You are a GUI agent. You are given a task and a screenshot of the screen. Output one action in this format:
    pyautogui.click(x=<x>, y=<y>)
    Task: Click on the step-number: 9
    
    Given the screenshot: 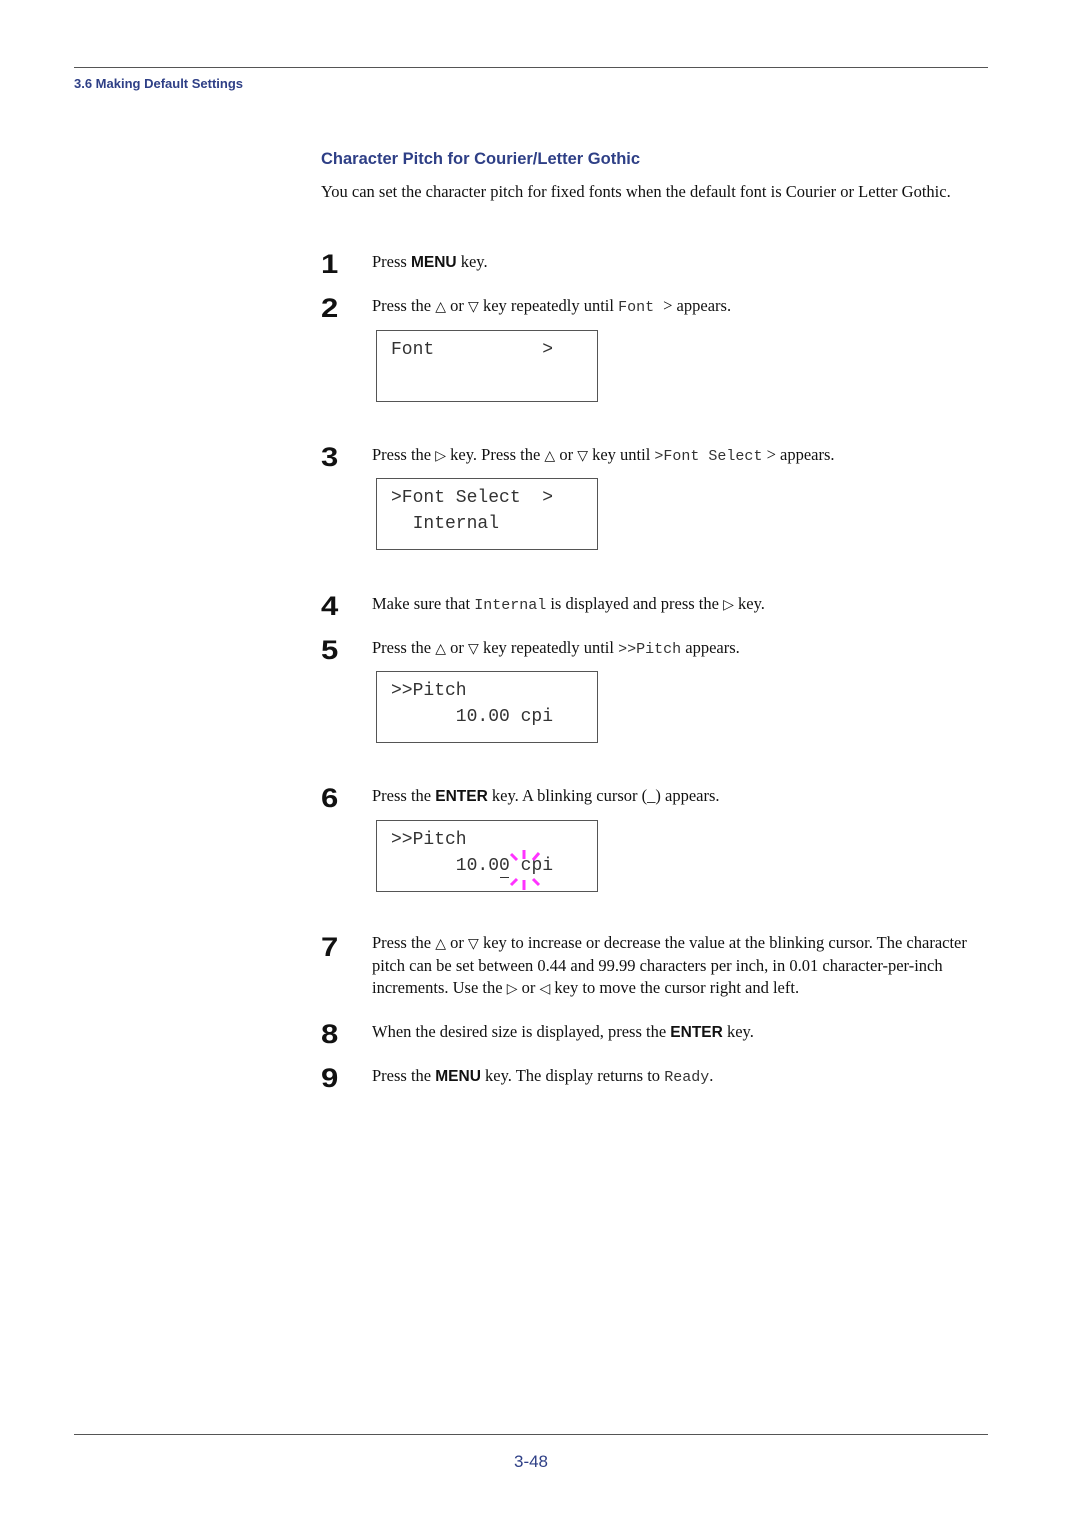 What is the action you would take?
    pyautogui.click(x=330, y=1078)
    